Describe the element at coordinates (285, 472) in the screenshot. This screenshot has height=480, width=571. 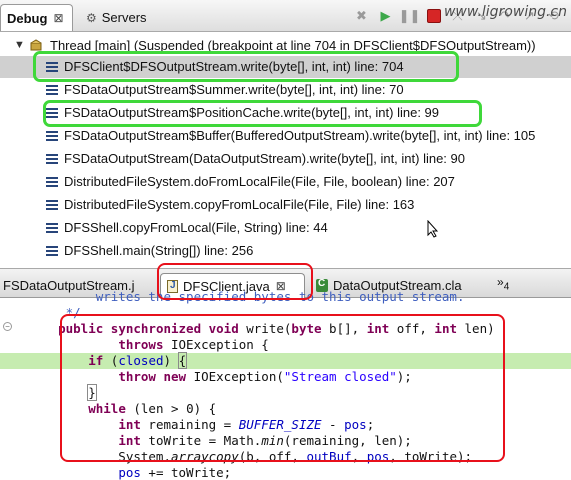
I see `code-line: pos += toWrite;` at that location.